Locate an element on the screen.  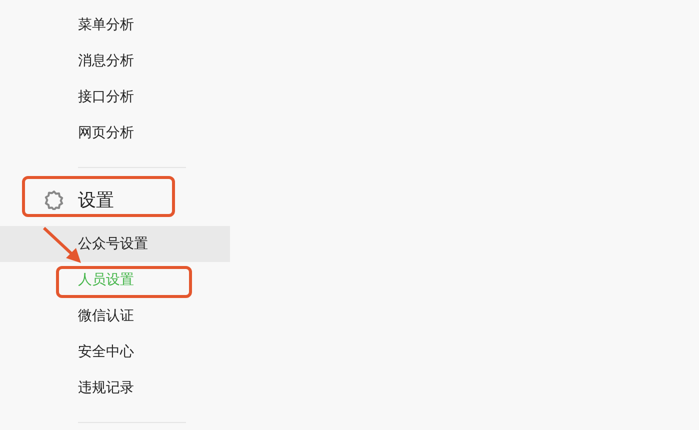
menu-item: 安全中心 is located at coordinates (115, 352).